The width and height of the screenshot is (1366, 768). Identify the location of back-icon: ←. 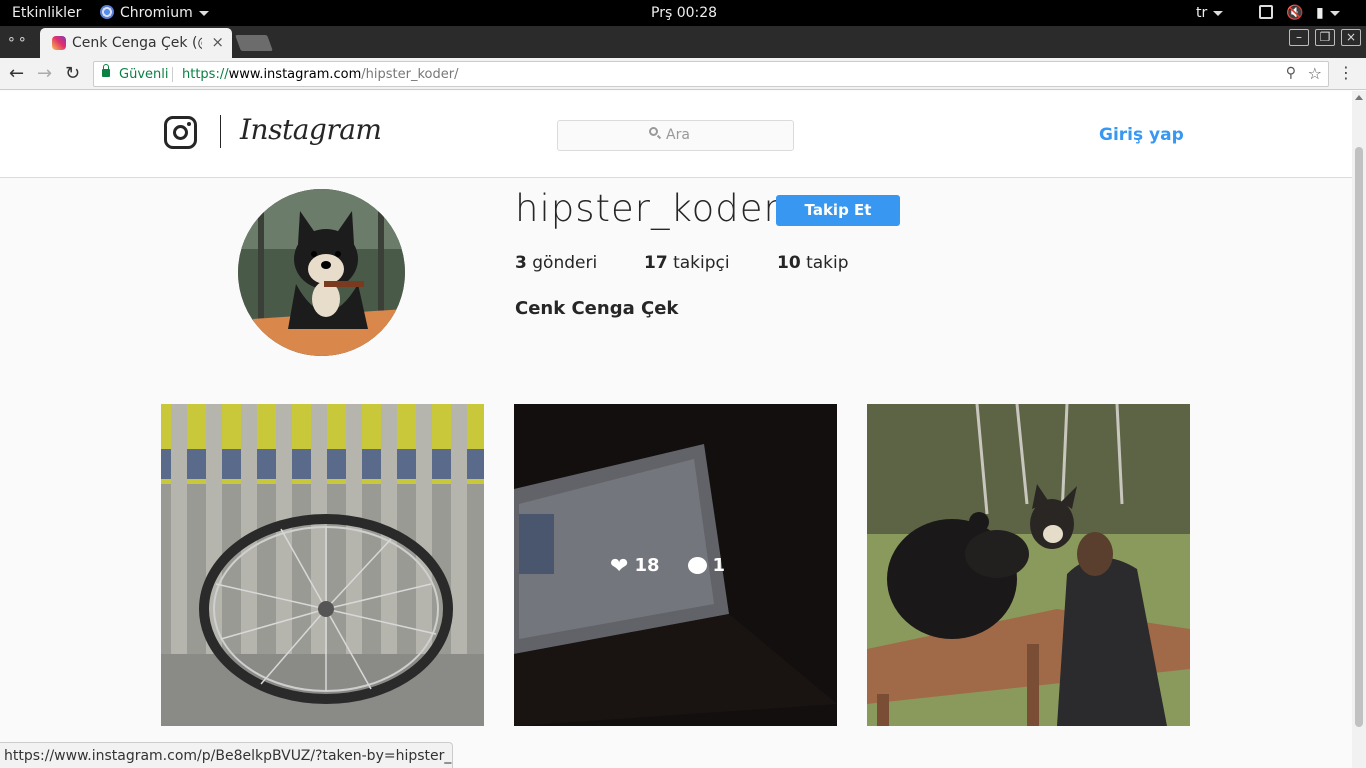
(16, 73).